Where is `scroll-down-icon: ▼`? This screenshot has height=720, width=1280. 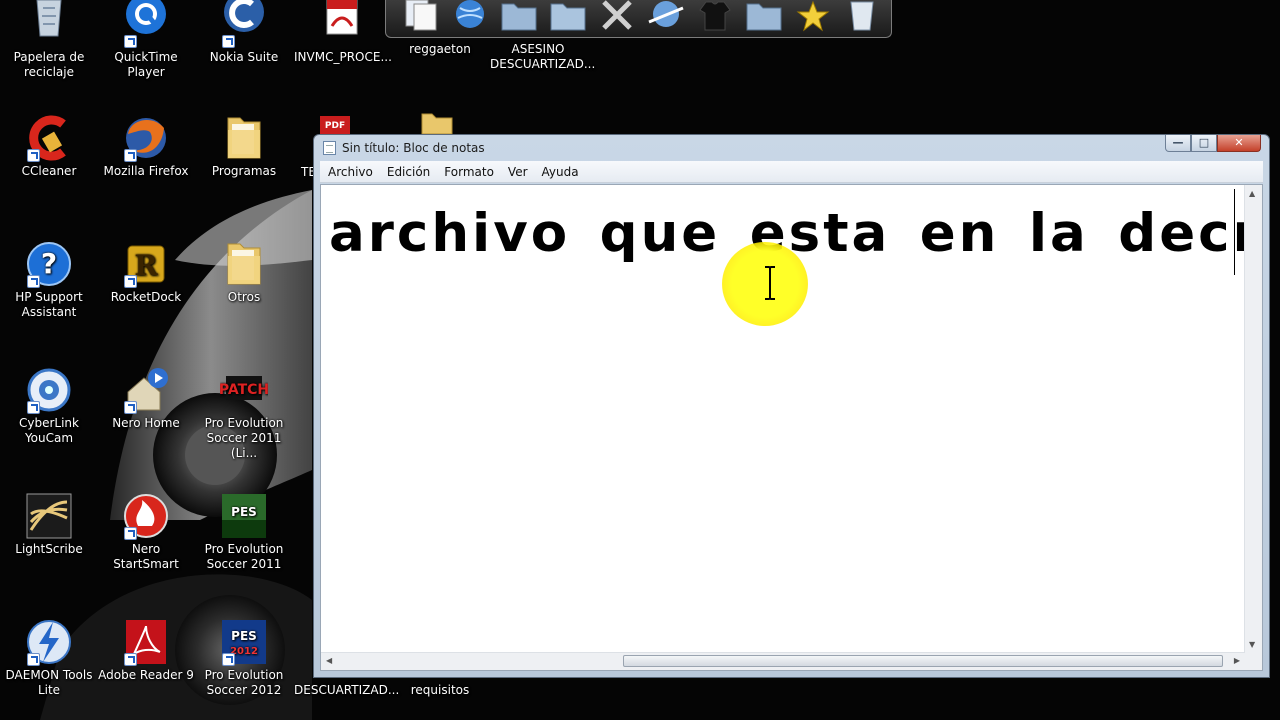
scroll-down-icon: ▼ is located at coordinates (1252, 644).